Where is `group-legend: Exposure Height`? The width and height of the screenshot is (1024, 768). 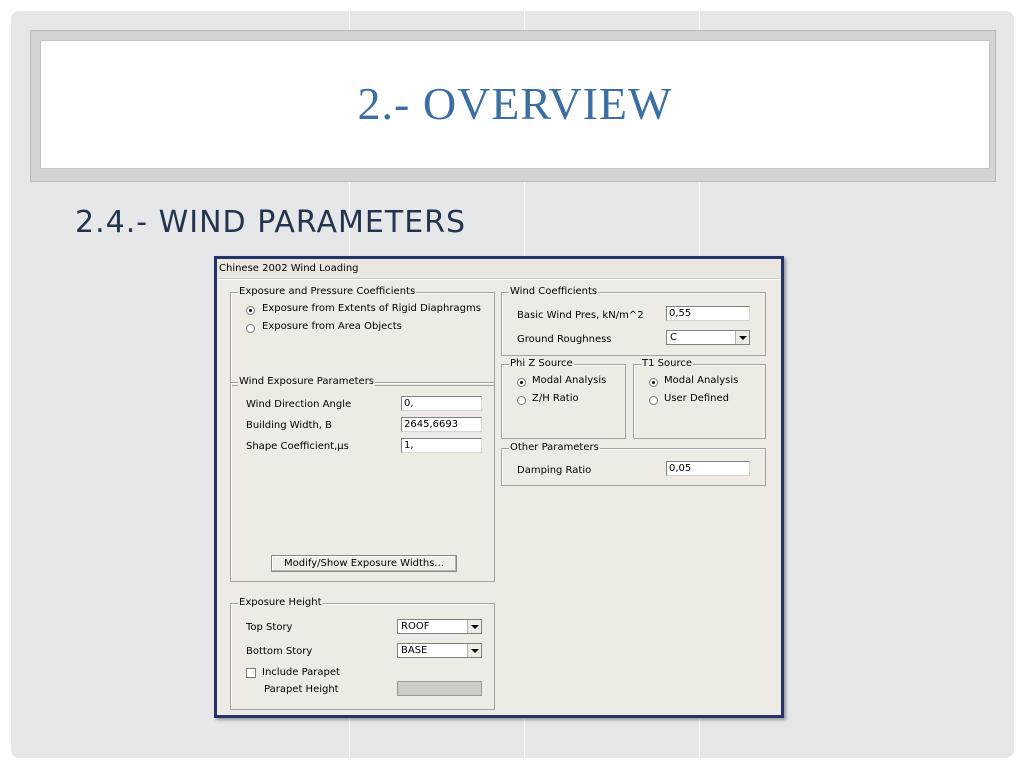 group-legend: Exposure Height is located at coordinates (280, 602).